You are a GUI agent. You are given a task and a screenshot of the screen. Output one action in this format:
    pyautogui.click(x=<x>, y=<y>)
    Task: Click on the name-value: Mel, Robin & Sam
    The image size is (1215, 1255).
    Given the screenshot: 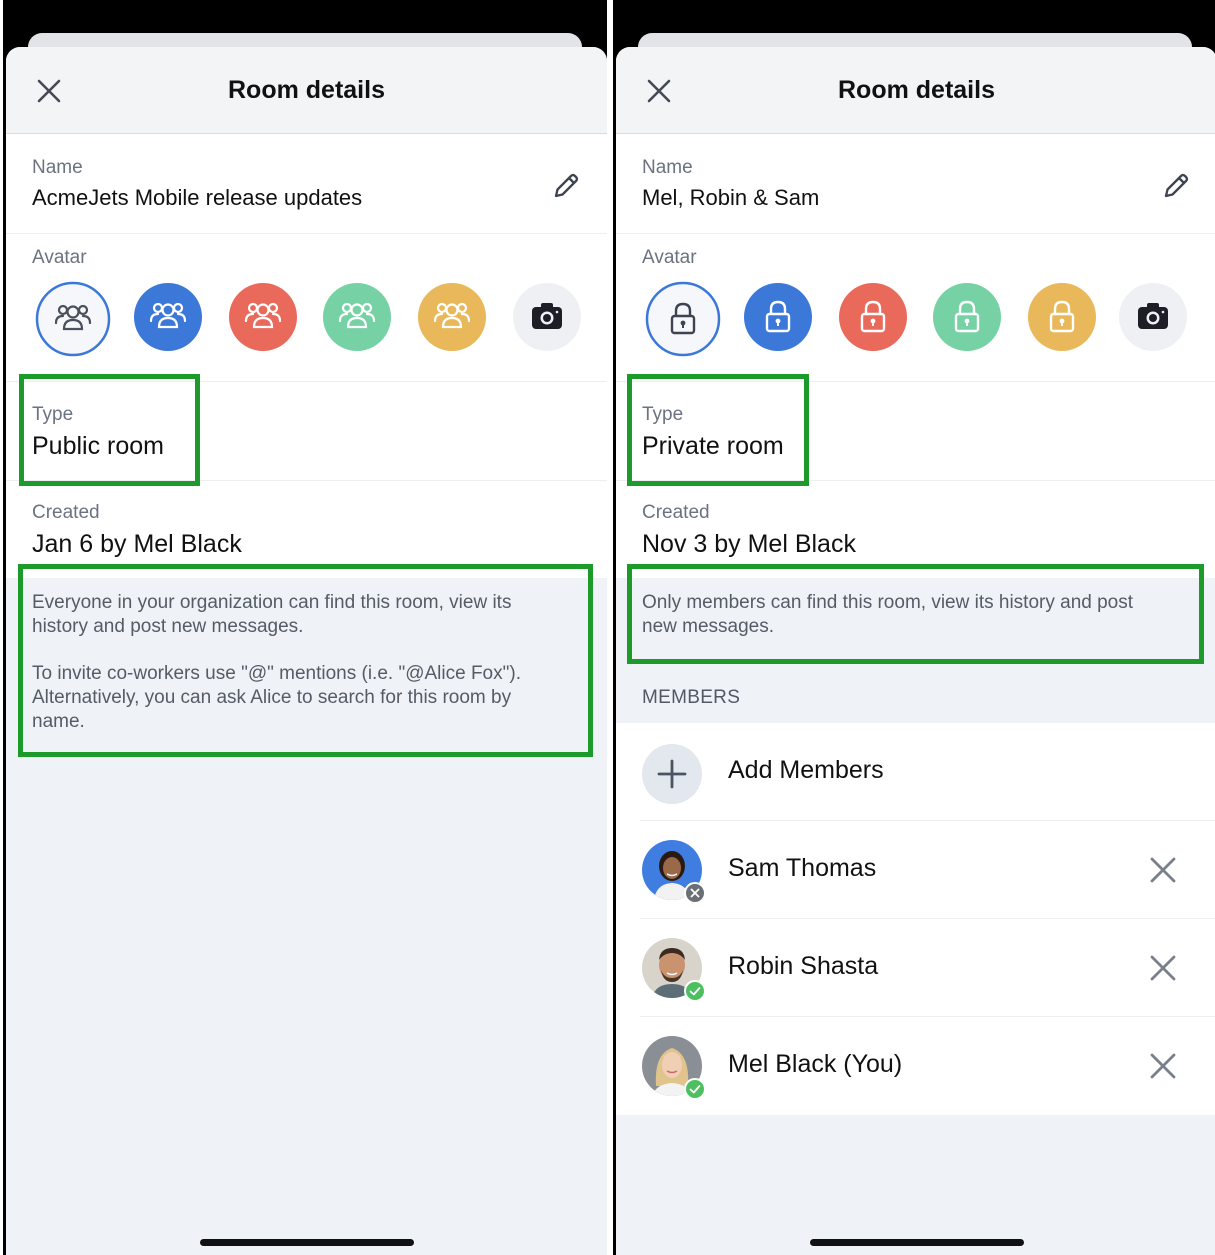 What is the action you would take?
    pyautogui.click(x=731, y=197)
    